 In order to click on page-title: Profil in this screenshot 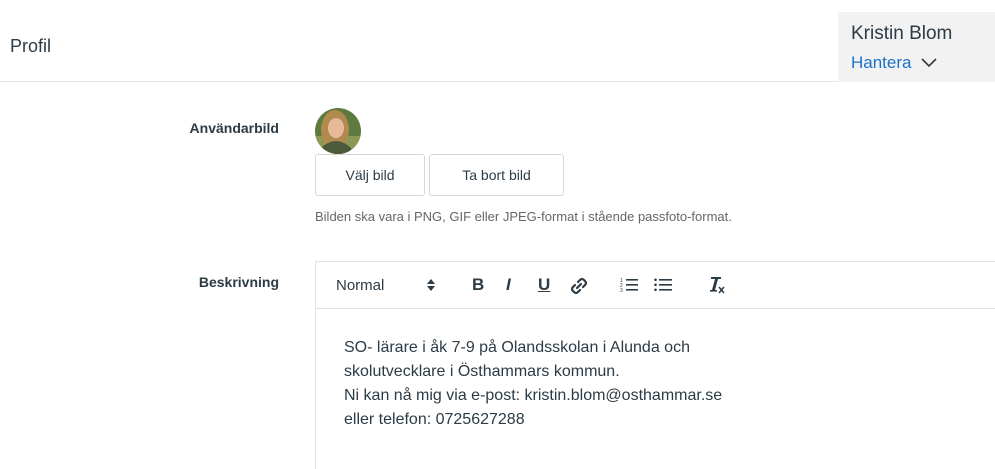, I will do `click(31, 46)`.